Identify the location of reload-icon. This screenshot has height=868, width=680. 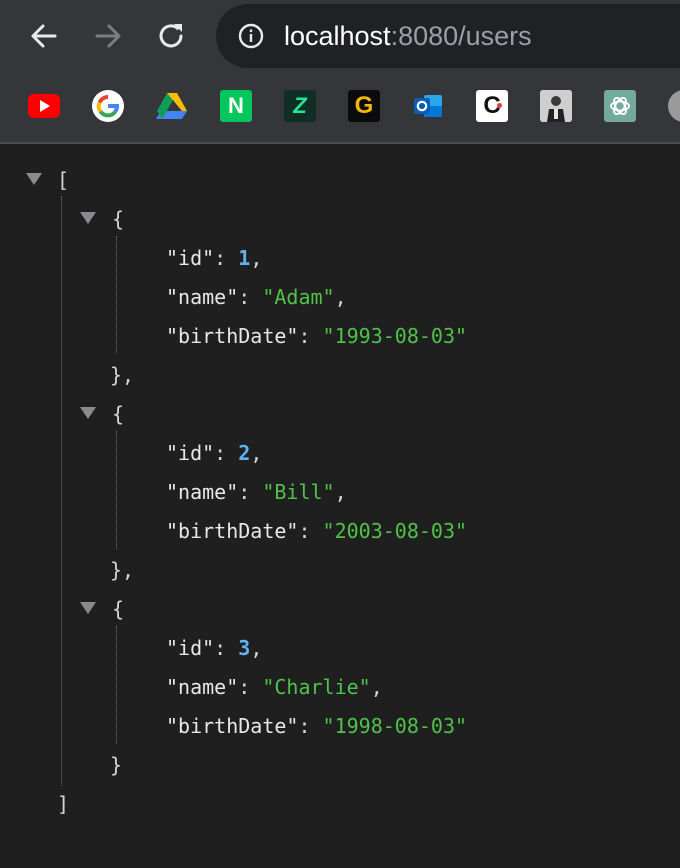
(171, 36).